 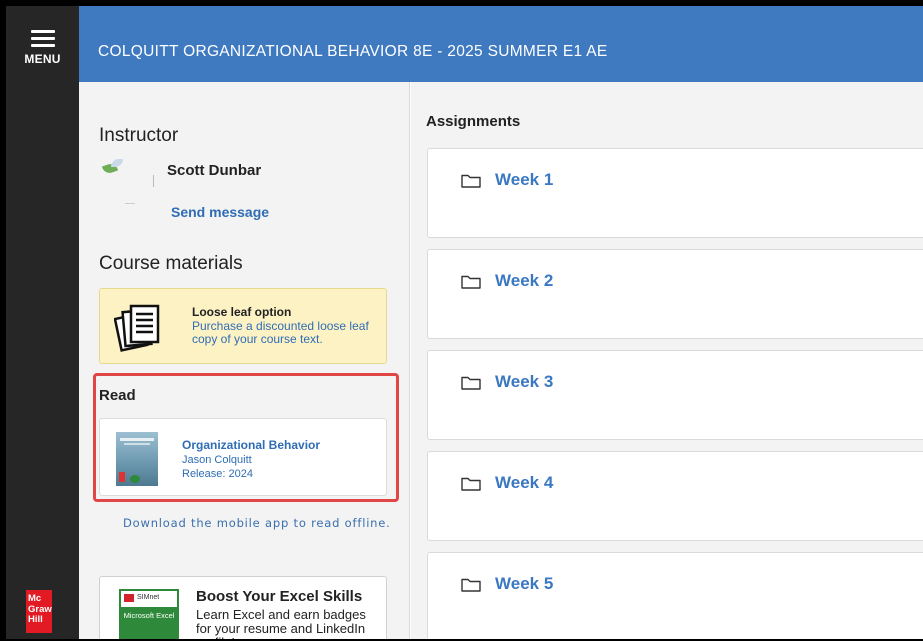 I want to click on week-card: Week 3, so click(x=675, y=395).